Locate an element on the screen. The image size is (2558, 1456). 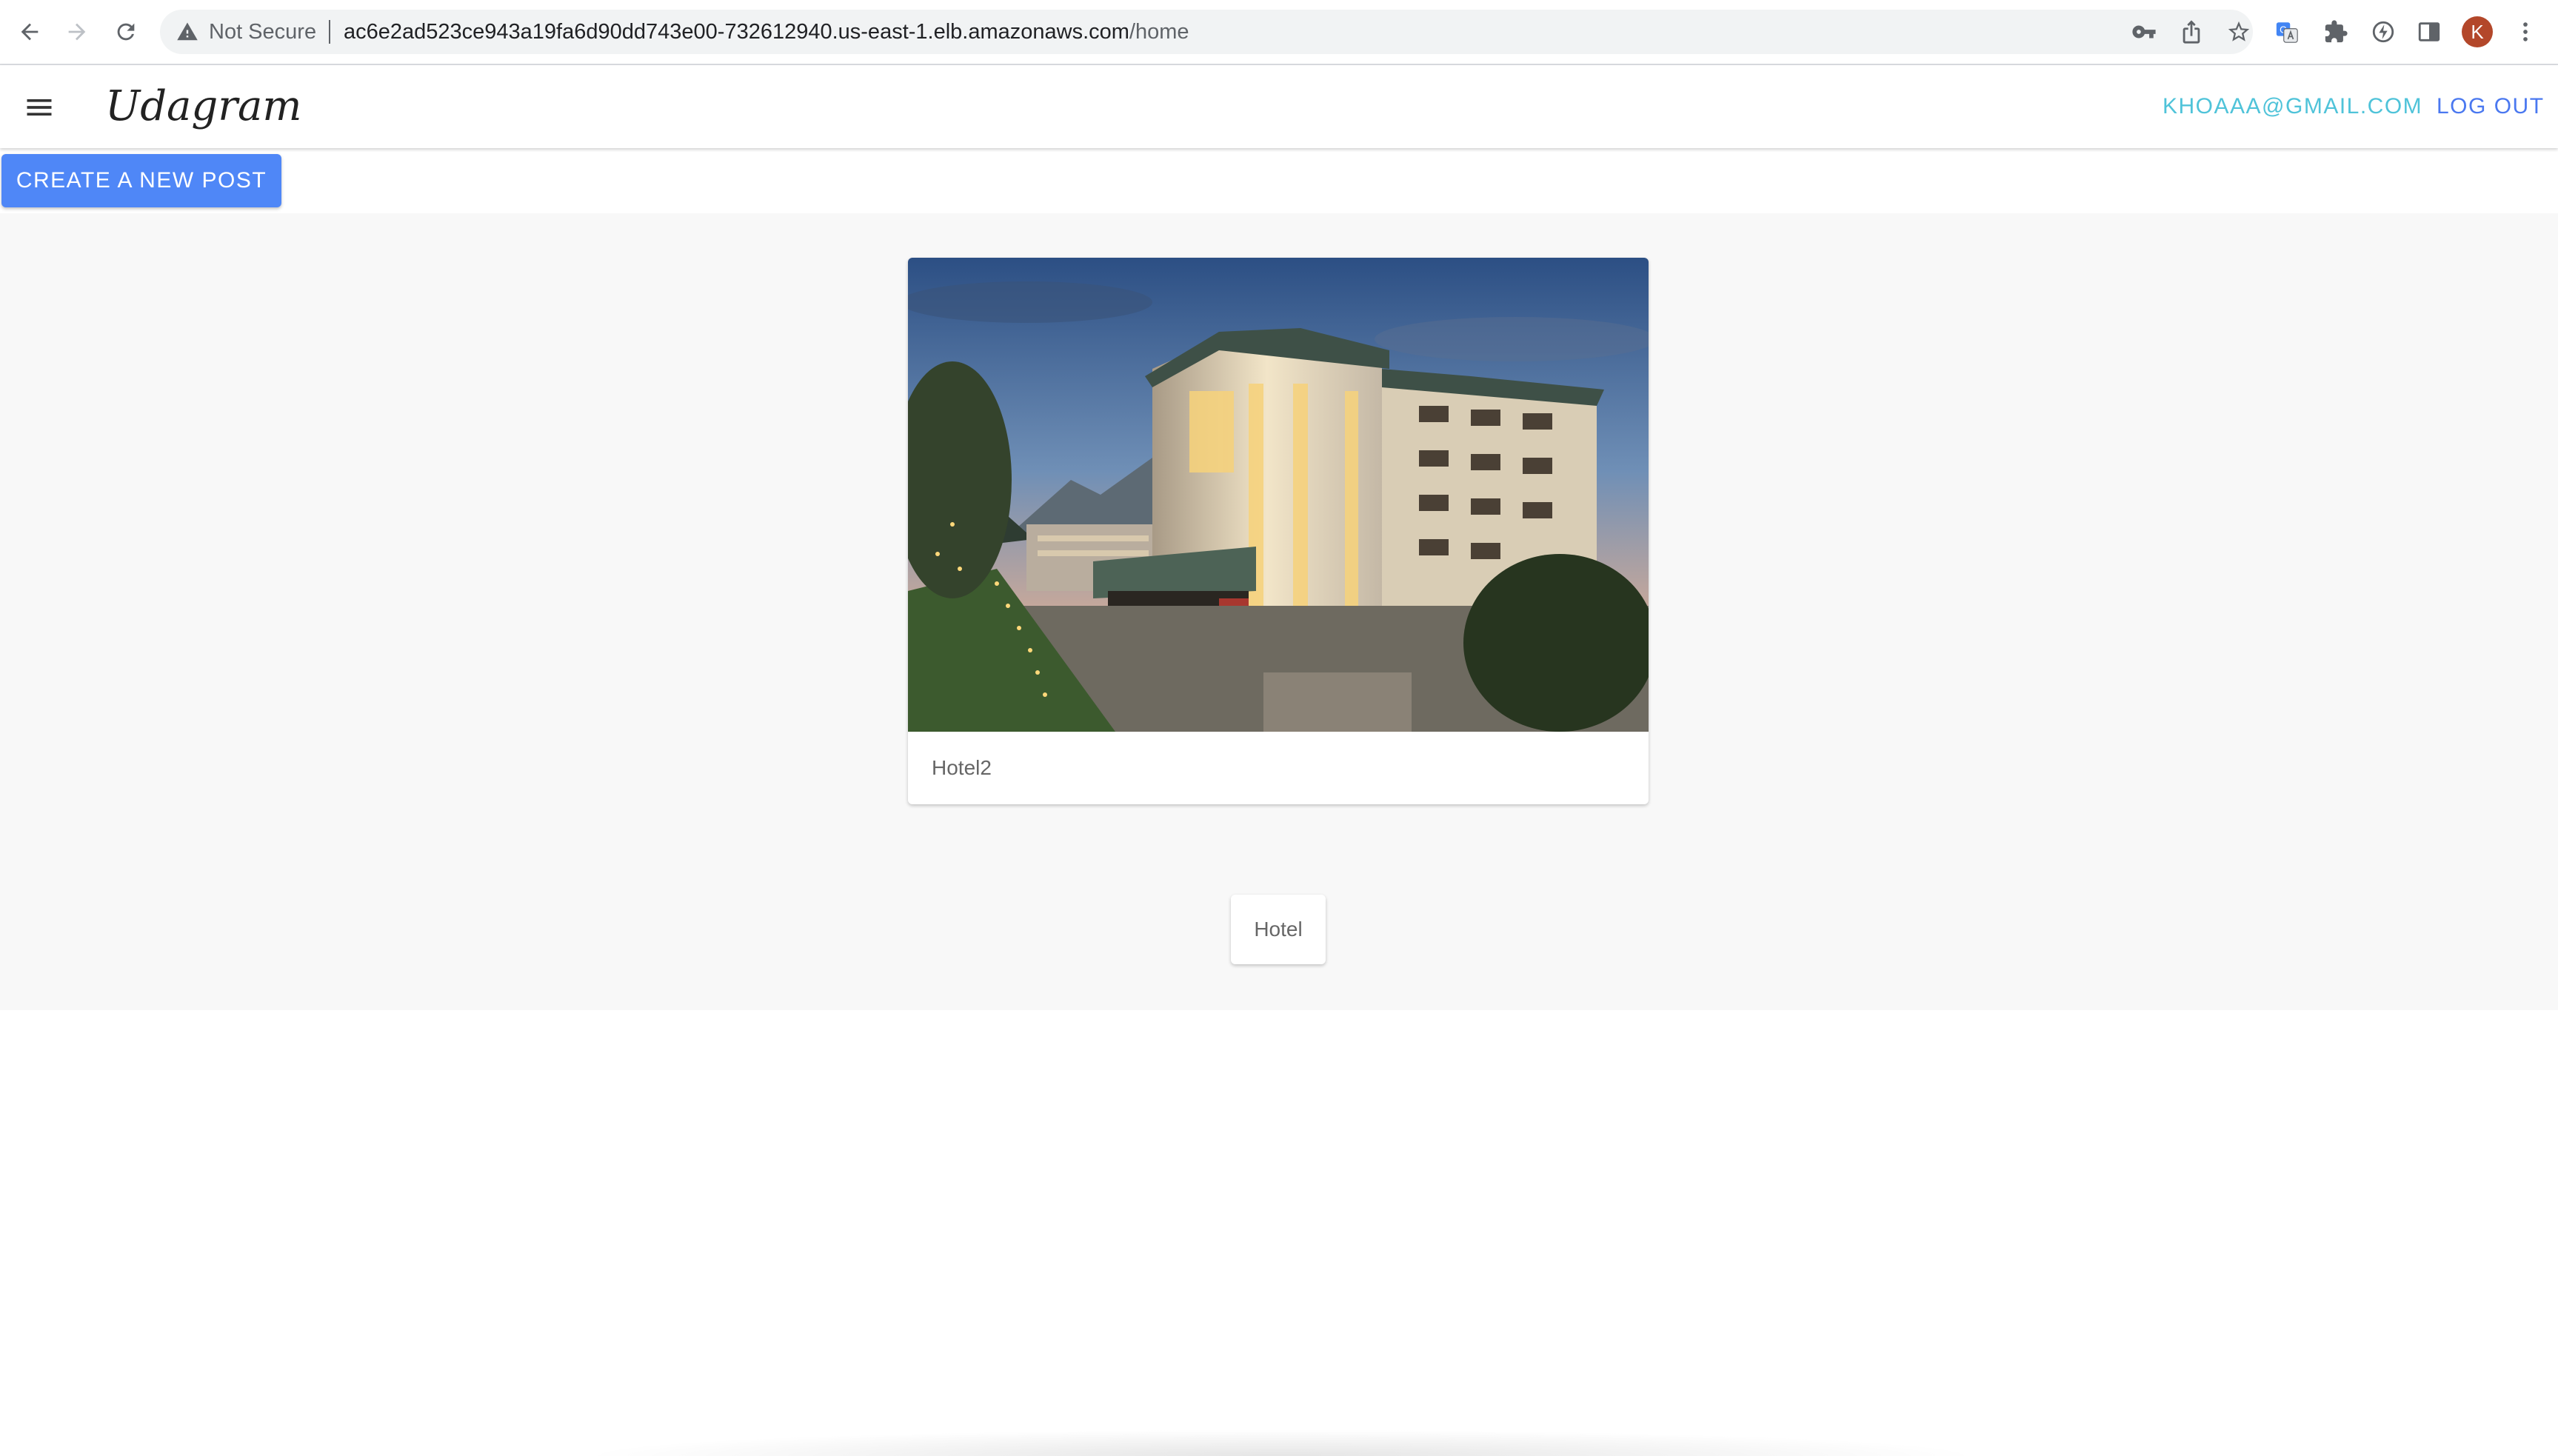
reload-button is located at coordinates (126, 32).